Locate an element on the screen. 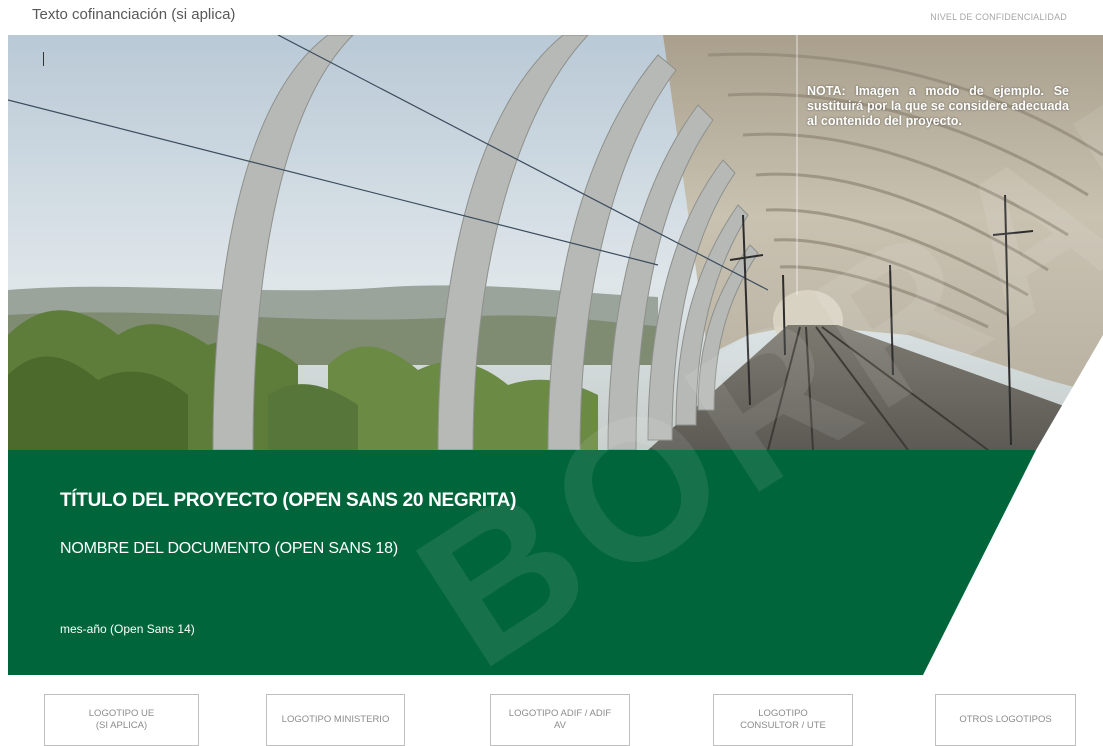 The width and height of the screenshot is (1103, 746). logo-eu-label: LOGOTIPO UE (SI APLICA) is located at coordinates (121, 719).